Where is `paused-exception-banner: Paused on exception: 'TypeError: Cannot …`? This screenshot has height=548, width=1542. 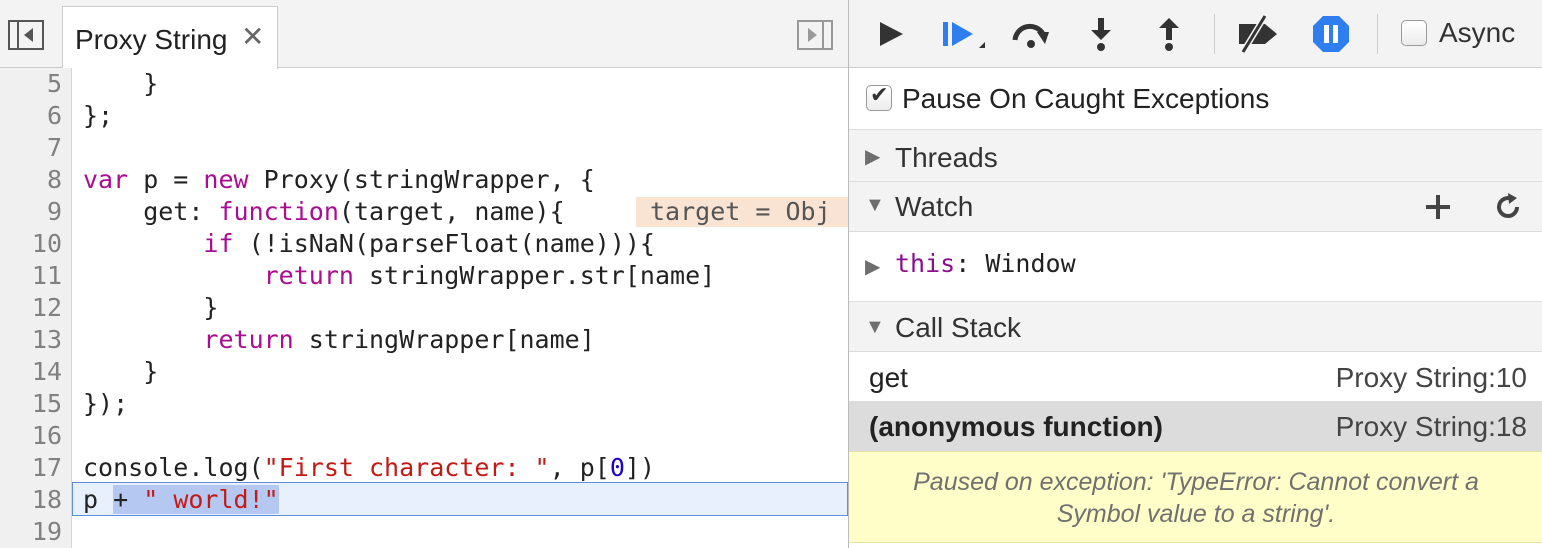 paused-exception-banner: Paused on exception: 'TypeError: Cannot … is located at coordinates (1195, 497).